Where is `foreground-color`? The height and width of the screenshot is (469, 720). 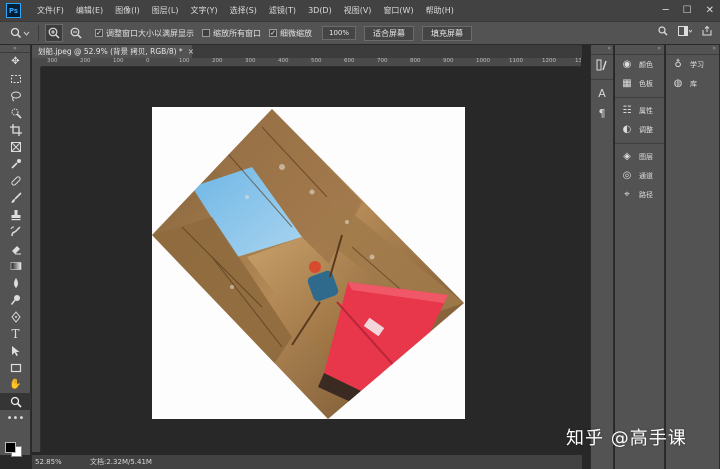 foreground-color is located at coordinates (10, 447).